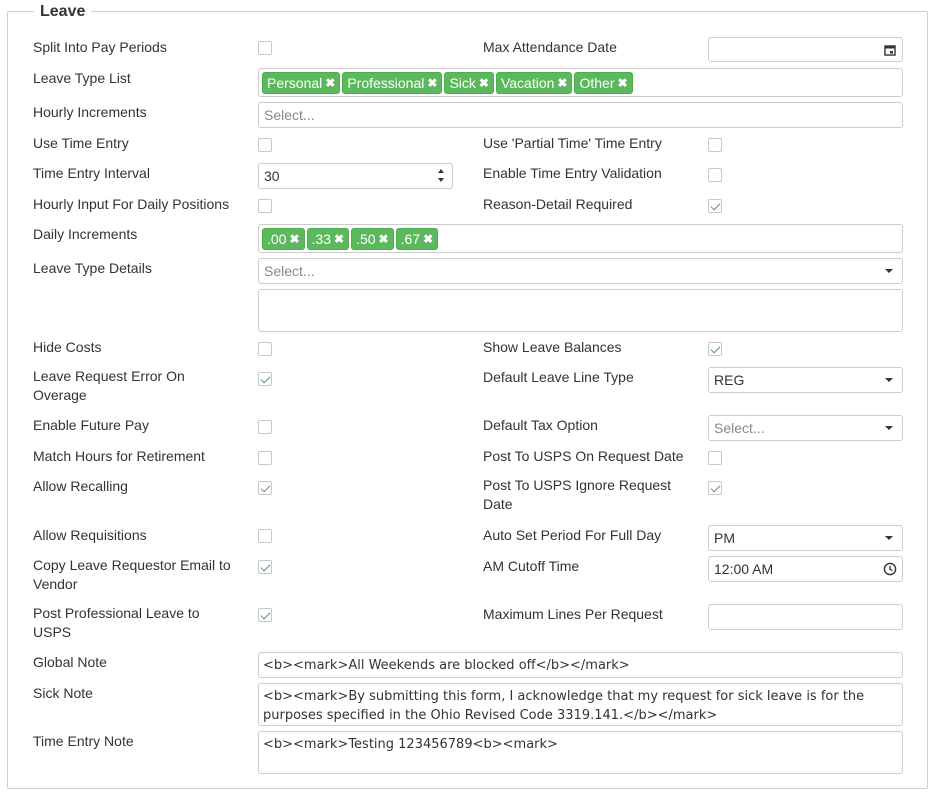 Image resolution: width=936 pixels, height=793 pixels. What do you see at coordinates (715, 458) in the screenshot?
I see `checkbox-post-usps-request` at bounding box center [715, 458].